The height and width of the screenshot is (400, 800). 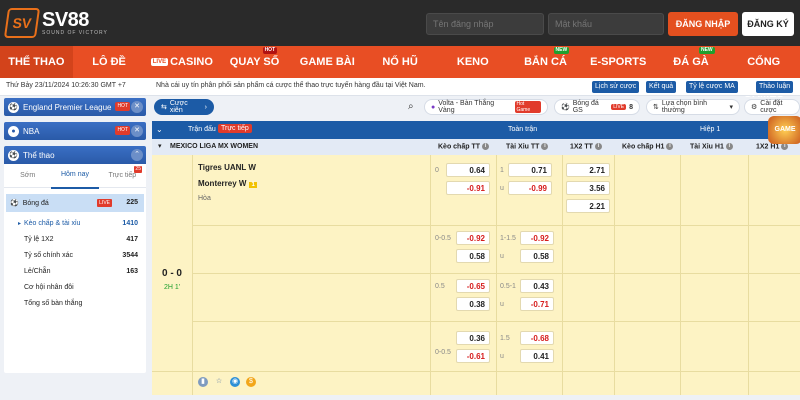 I want to click on nav-item-game-bai: GAME BÀI, so click(x=327, y=62).